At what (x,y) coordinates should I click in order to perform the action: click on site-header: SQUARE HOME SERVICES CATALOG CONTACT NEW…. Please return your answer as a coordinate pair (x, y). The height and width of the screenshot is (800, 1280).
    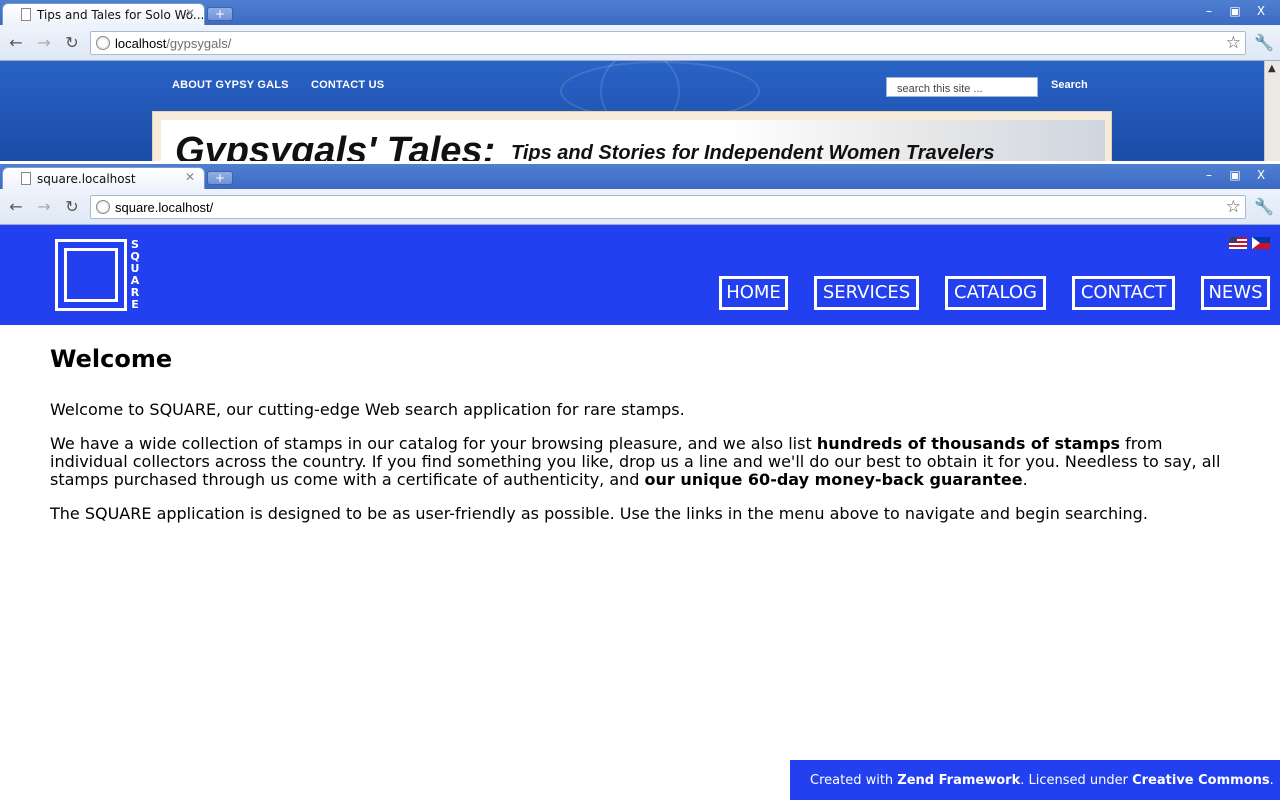
    Looking at the image, I should click on (640, 275).